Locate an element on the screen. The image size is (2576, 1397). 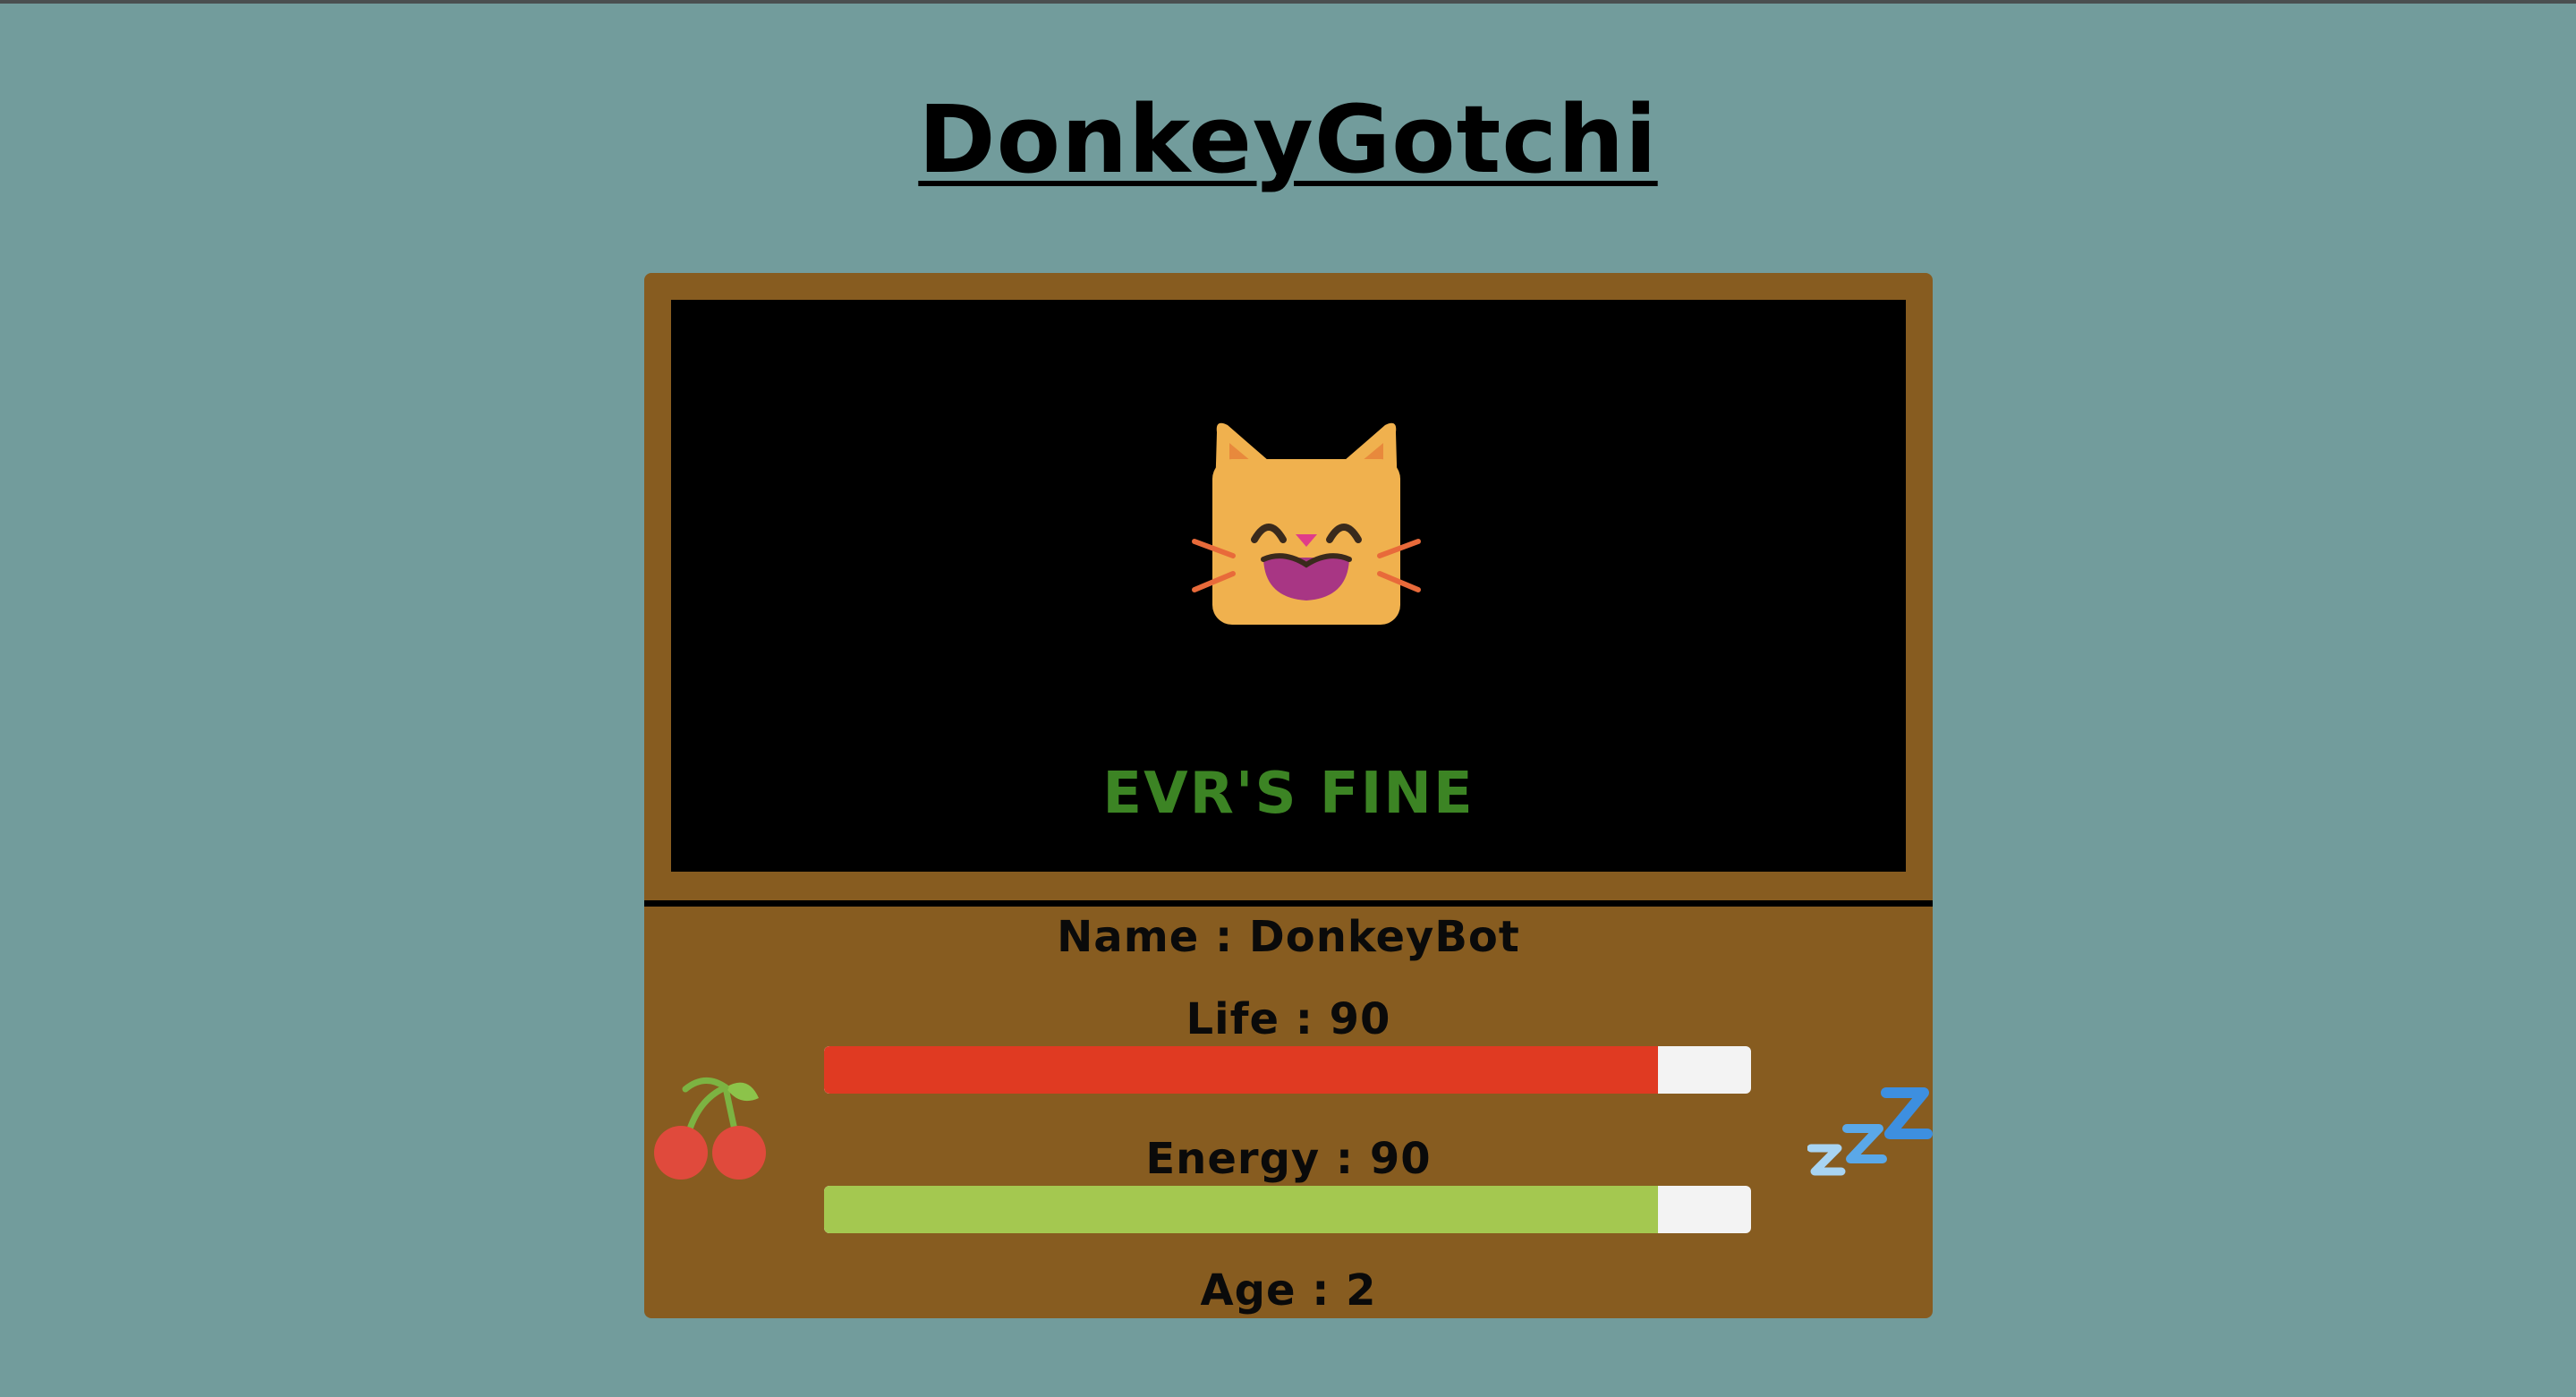
smiling-cat-face-icon is located at coordinates (1306, 523).